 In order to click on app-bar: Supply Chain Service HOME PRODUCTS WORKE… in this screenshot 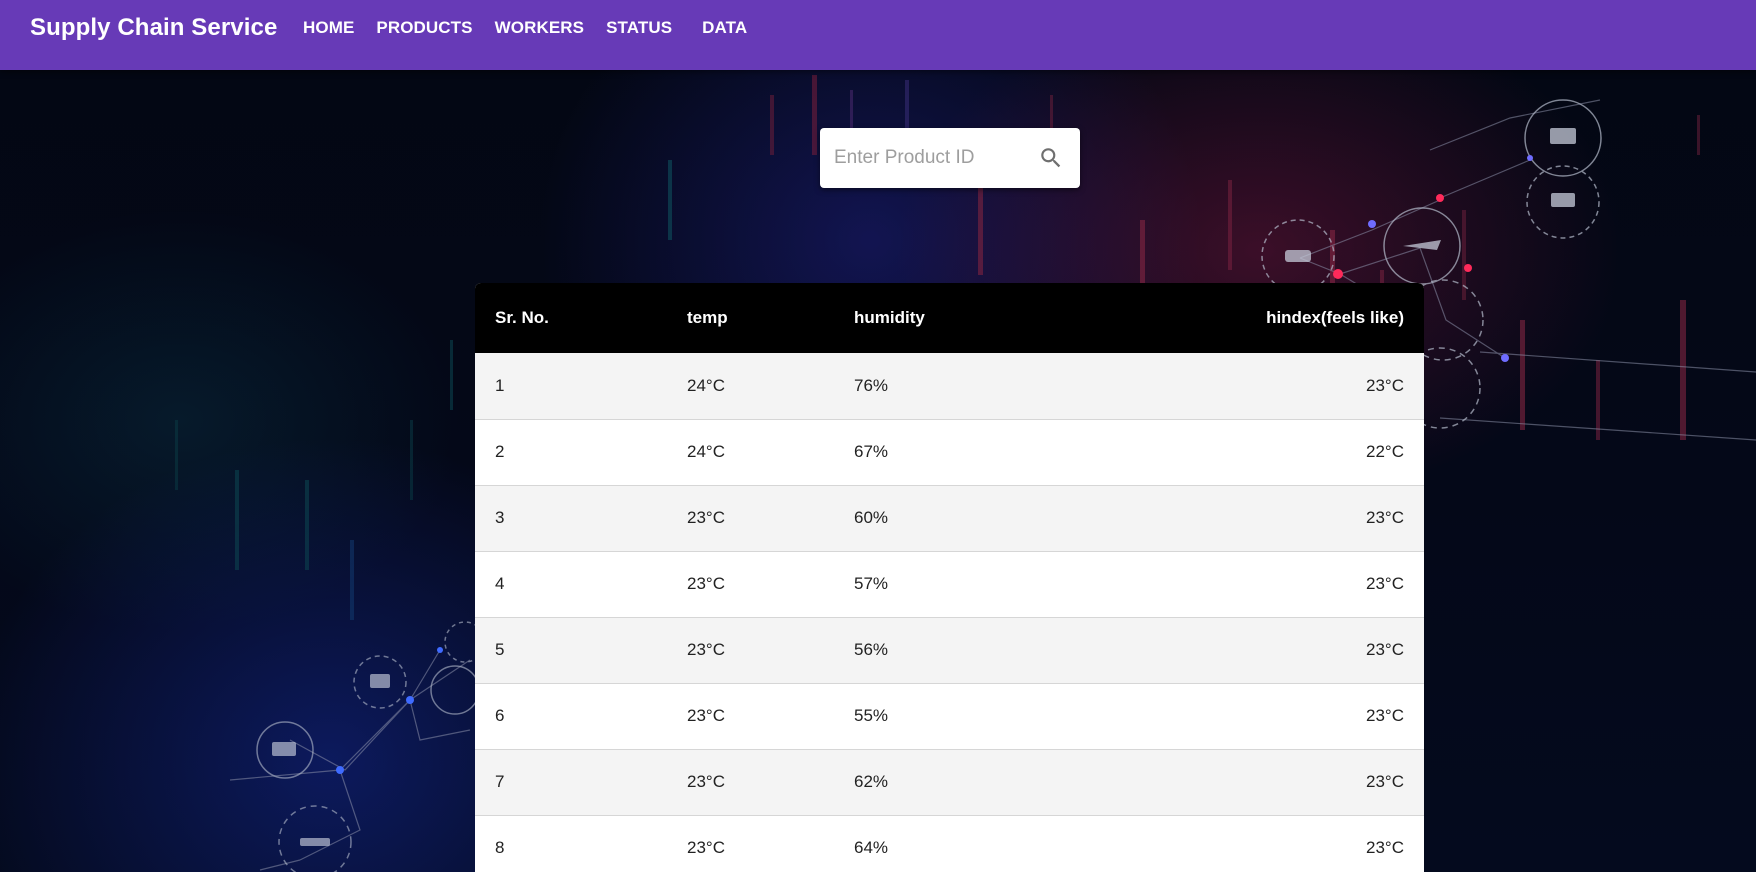, I will do `click(878, 35)`.